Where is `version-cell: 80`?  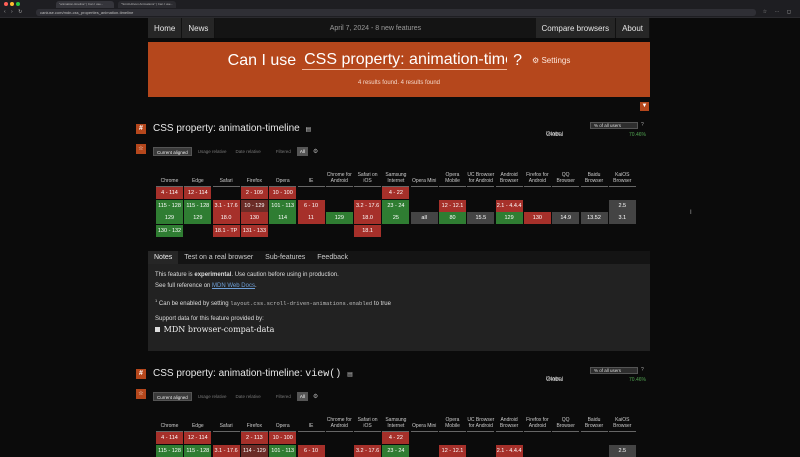 version-cell: 80 is located at coordinates (452, 218).